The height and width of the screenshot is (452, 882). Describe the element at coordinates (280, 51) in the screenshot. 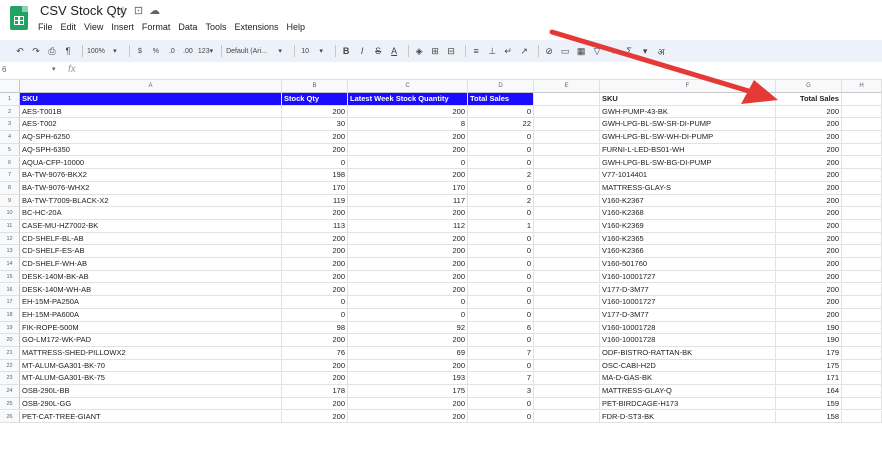

I see `font-caret-icon: ▾` at that location.